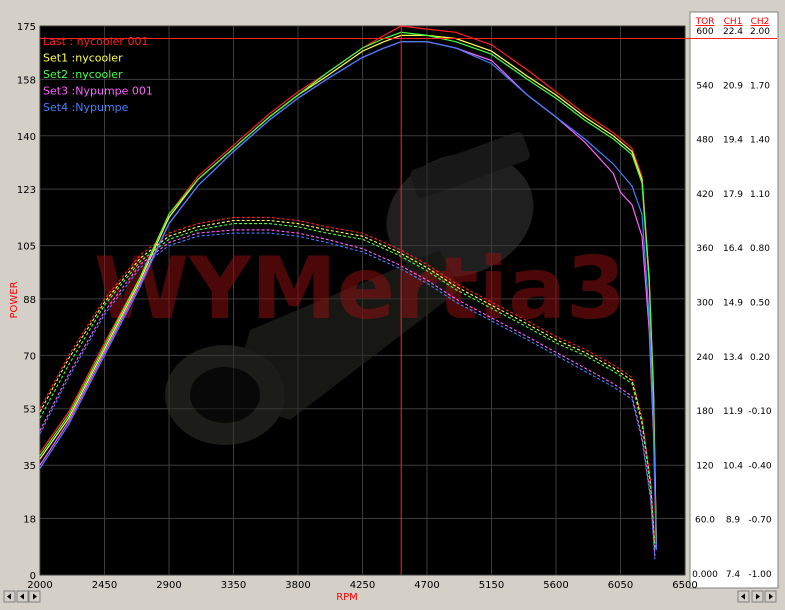  What do you see at coordinates (733, 466) in the screenshot?
I see `right-axis-value: 10.4` at bounding box center [733, 466].